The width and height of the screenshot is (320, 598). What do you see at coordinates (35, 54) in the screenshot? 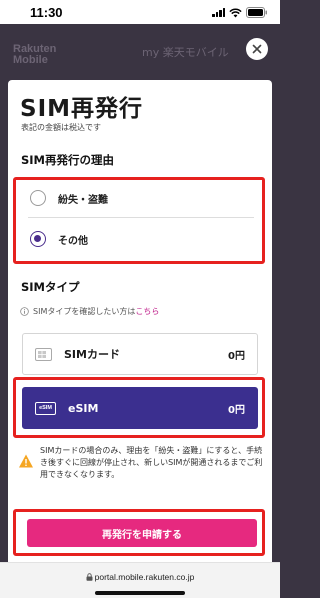
I see `rakuten-mobile-logo: Rakuten Mobile` at bounding box center [35, 54].